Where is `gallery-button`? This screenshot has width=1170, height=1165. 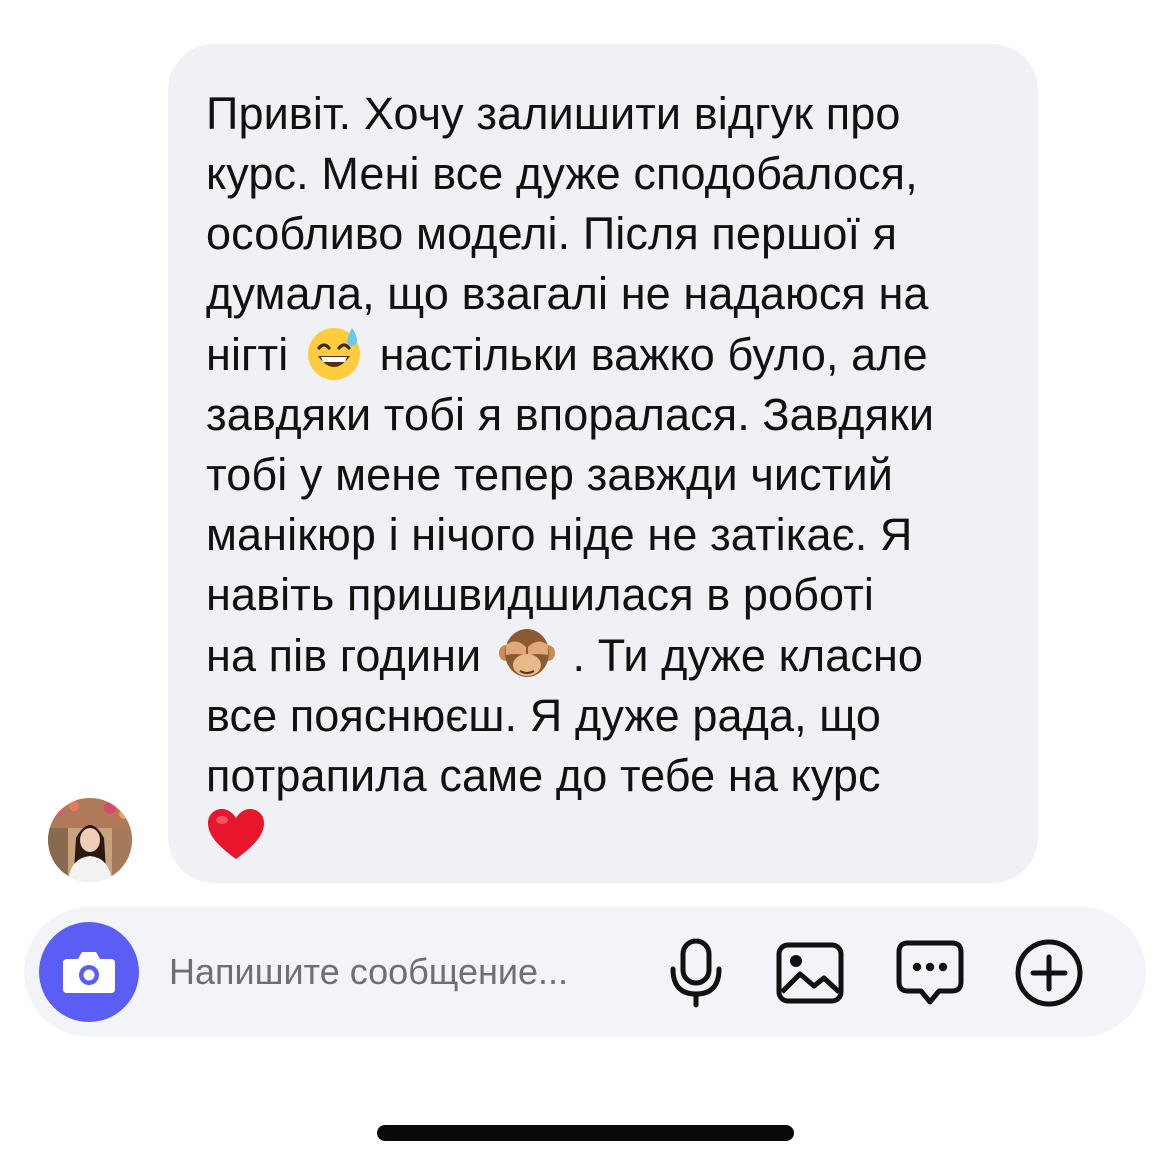
gallery-button is located at coordinates (810, 973).